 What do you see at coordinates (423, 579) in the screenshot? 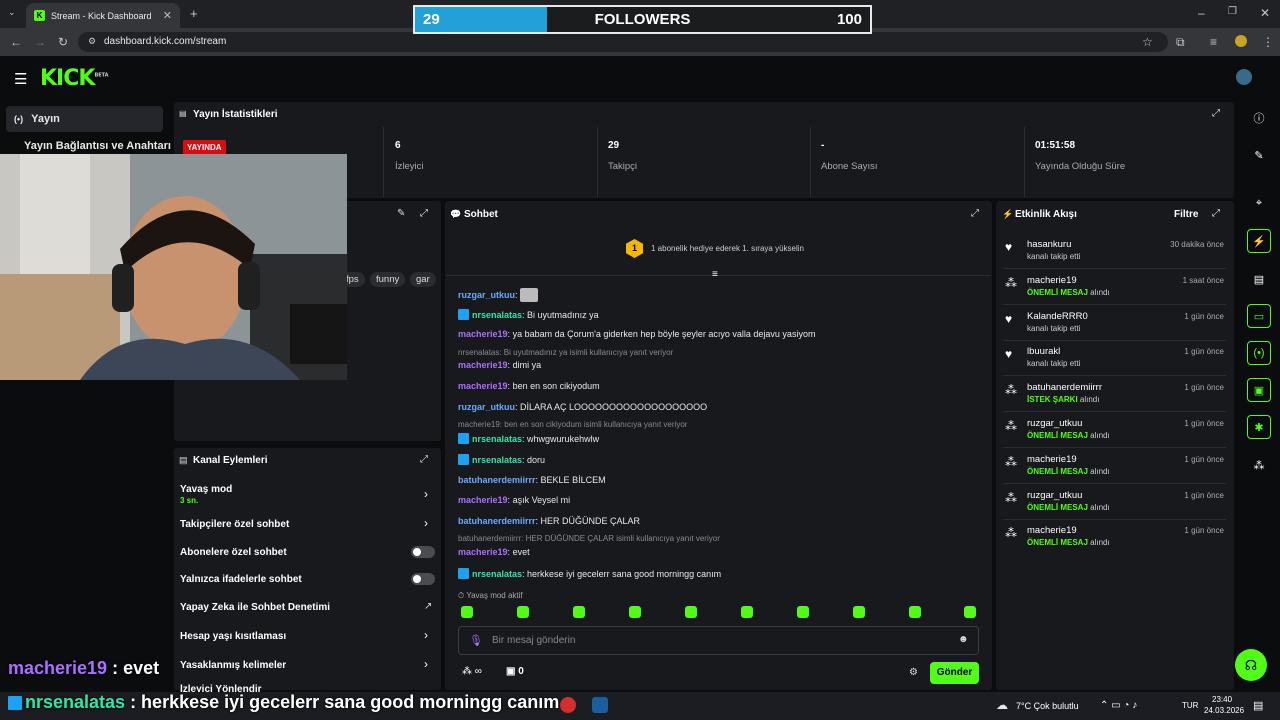
I see `emote-only-toggle` at bounding box center [423, 579].